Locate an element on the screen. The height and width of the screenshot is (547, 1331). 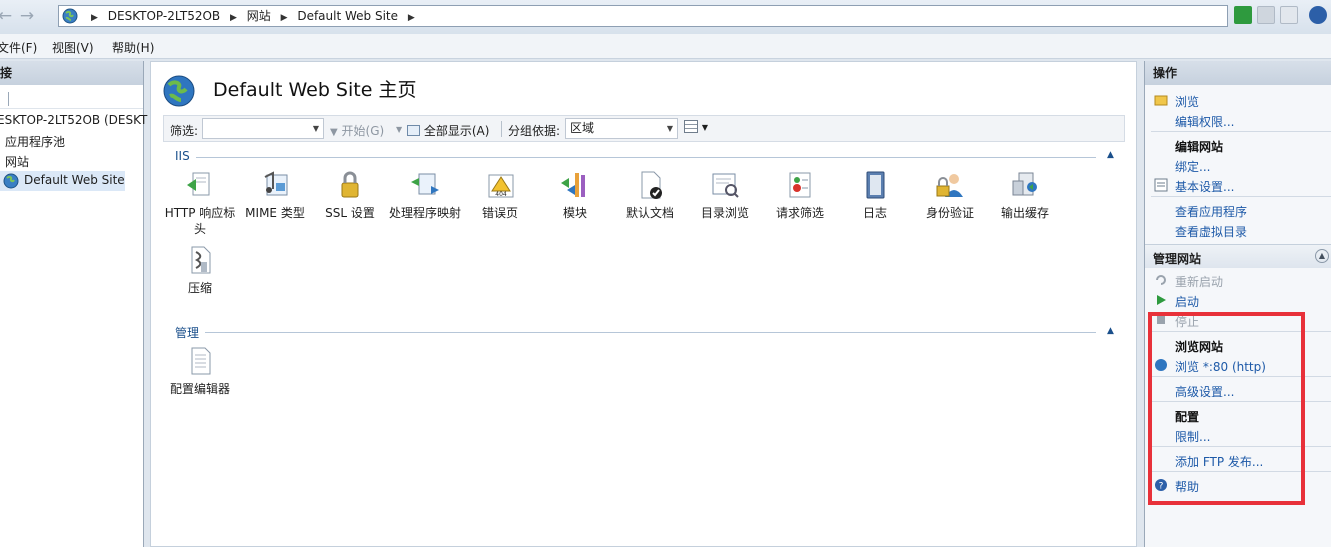
forward-arrow-icon: → is located at coordinates (27, 16).